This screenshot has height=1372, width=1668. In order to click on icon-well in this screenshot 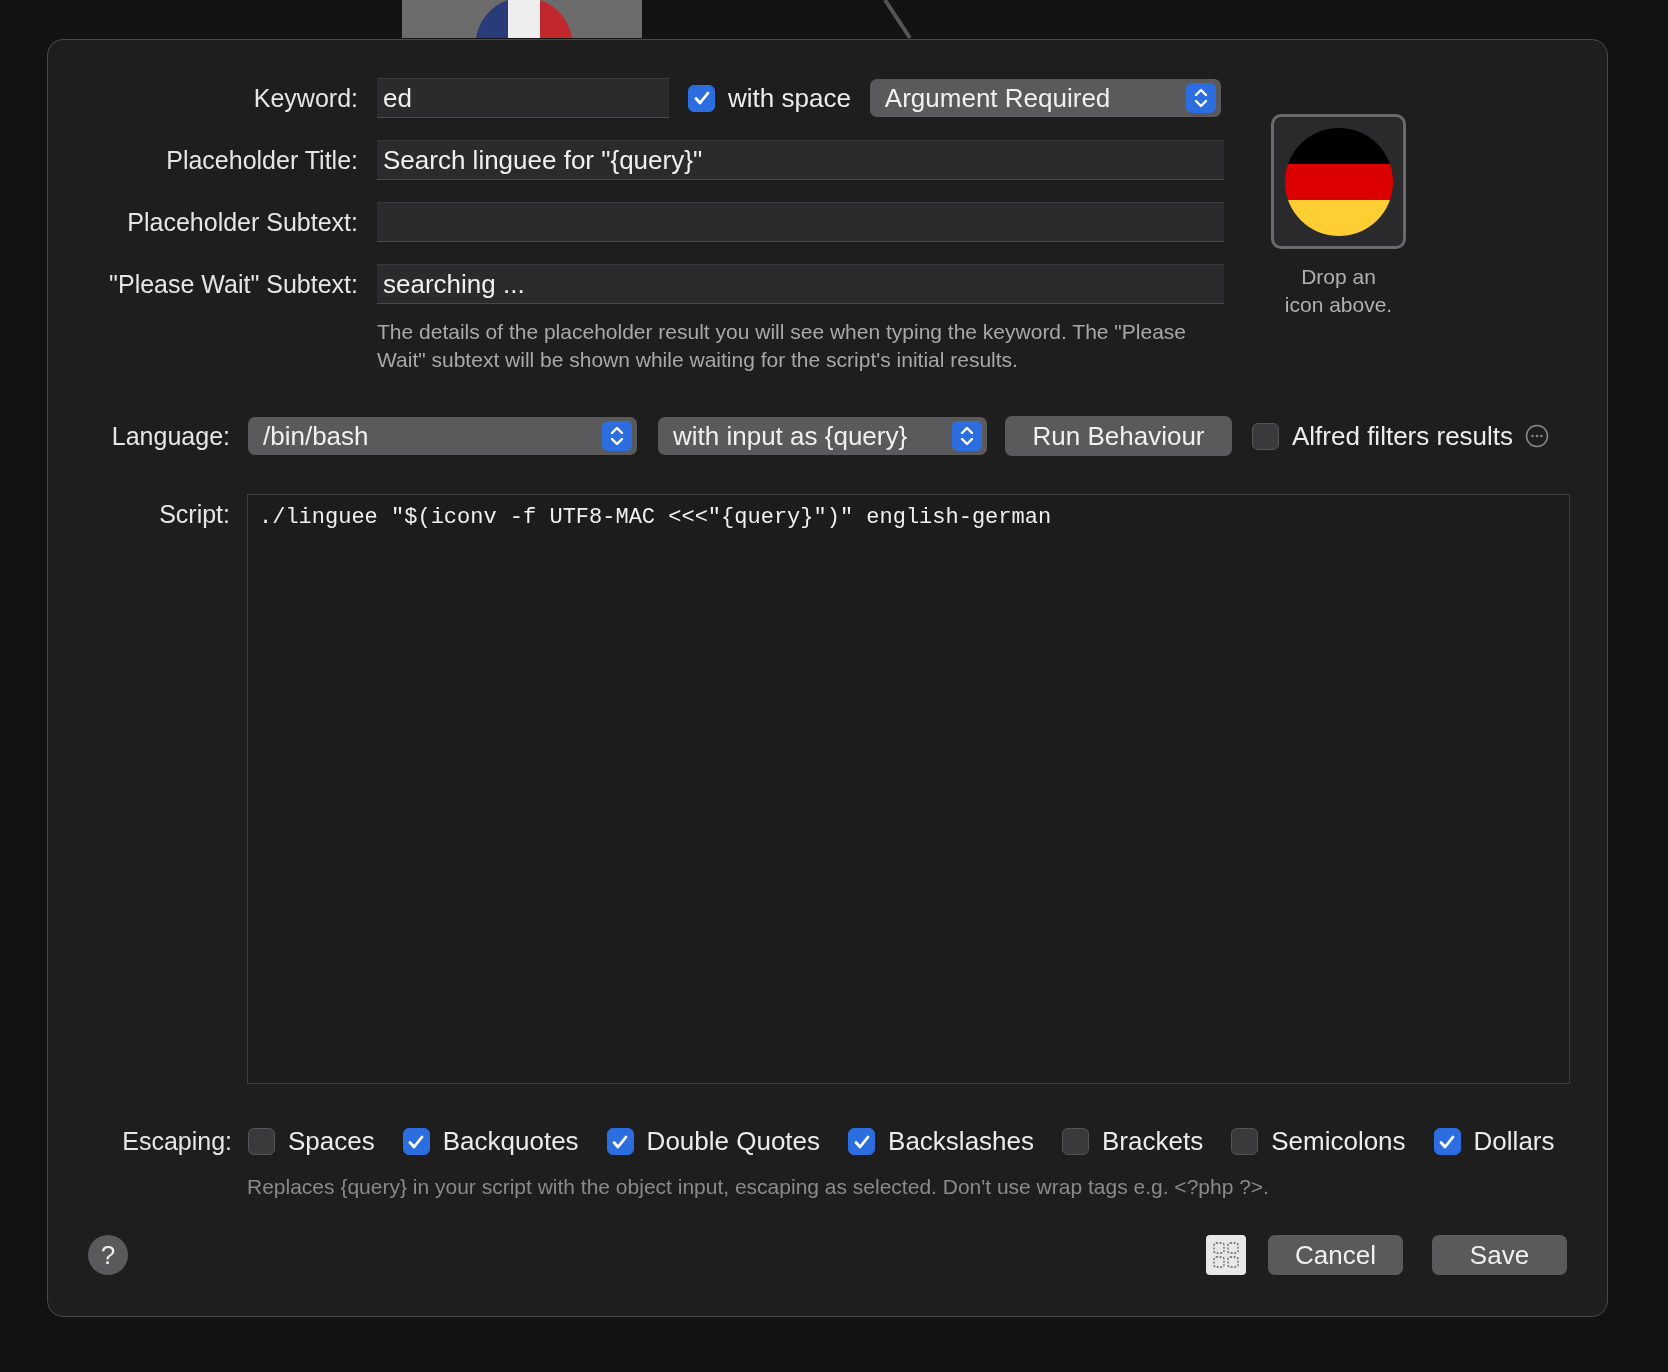, I will do `click(1338, 181)`.